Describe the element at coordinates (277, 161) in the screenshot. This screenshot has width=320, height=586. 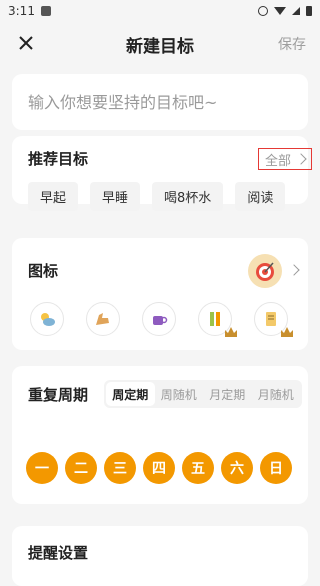
I see `view-all-label: 全部` at that location.